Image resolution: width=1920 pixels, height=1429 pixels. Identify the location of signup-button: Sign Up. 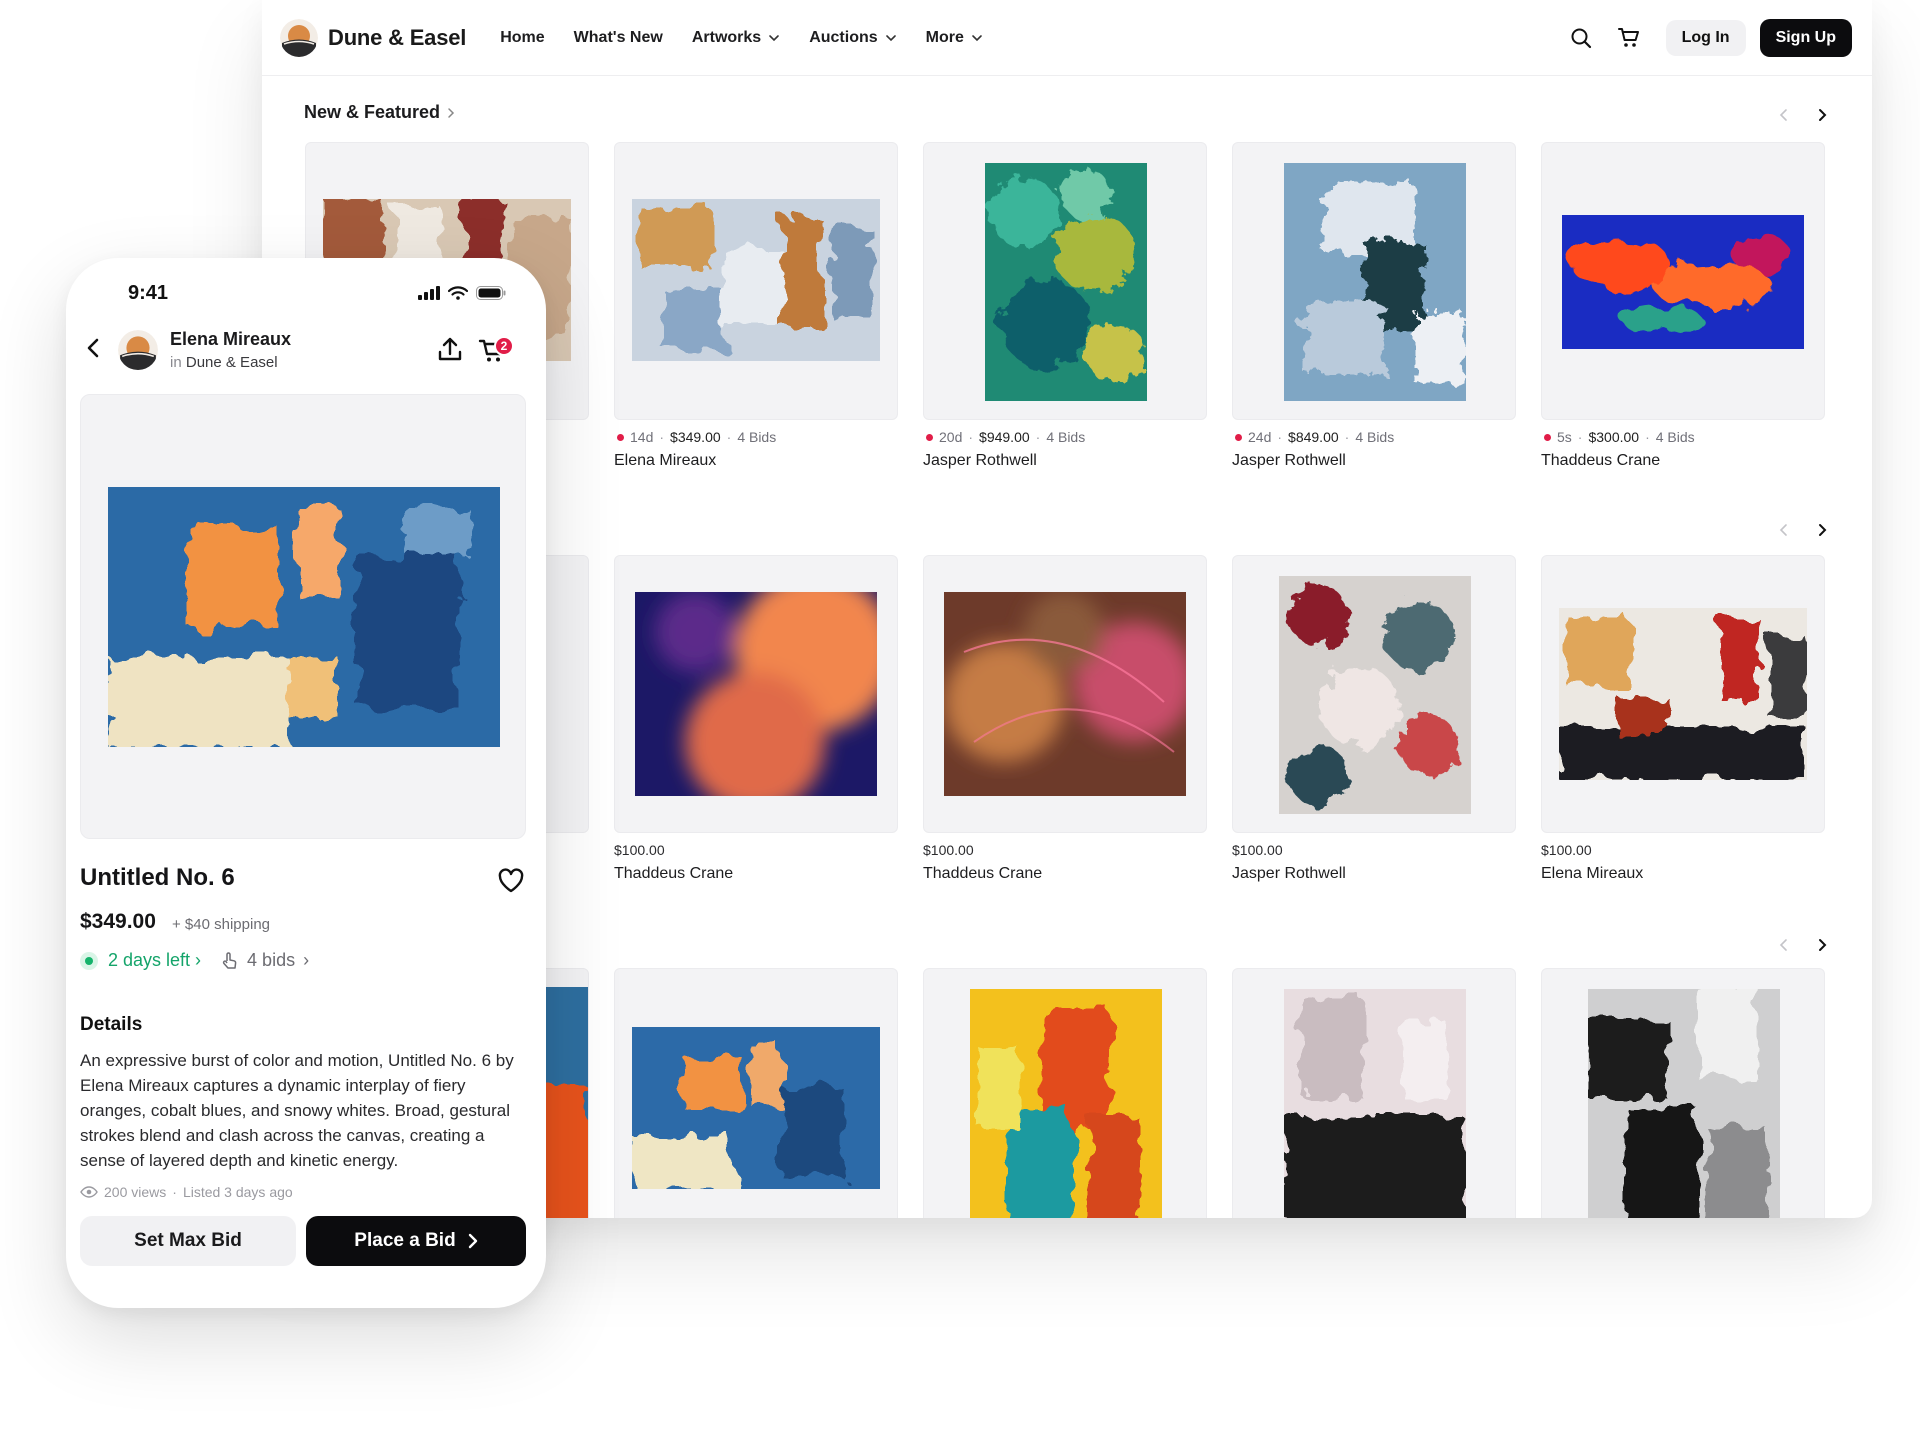
(1805, 37).